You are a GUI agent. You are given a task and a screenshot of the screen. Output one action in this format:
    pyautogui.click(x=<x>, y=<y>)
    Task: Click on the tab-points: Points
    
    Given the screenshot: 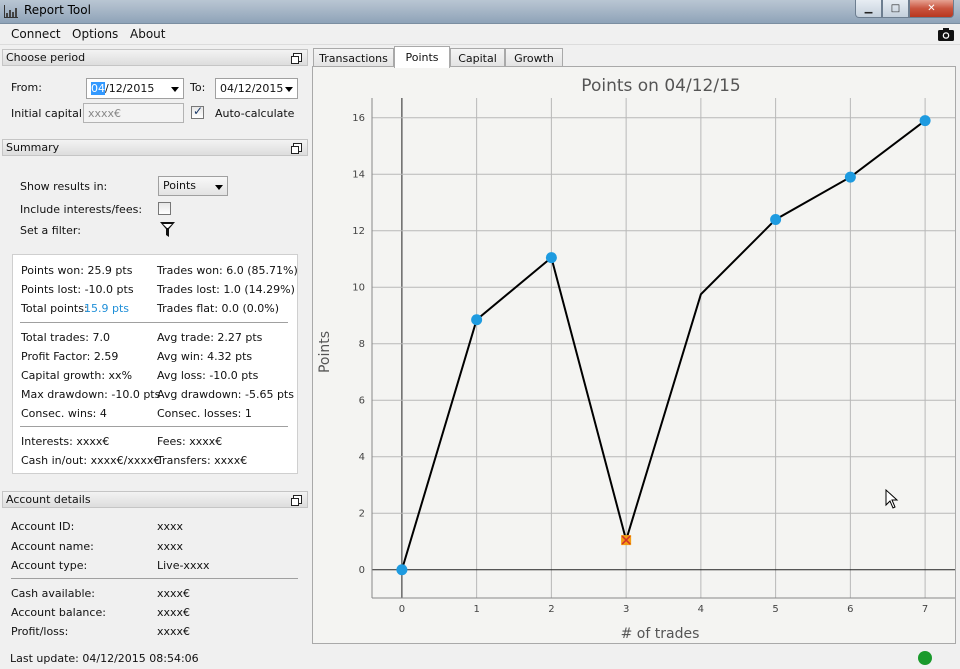 What is the action you would take?
    pyautogui.click(x=422, y=57)
    